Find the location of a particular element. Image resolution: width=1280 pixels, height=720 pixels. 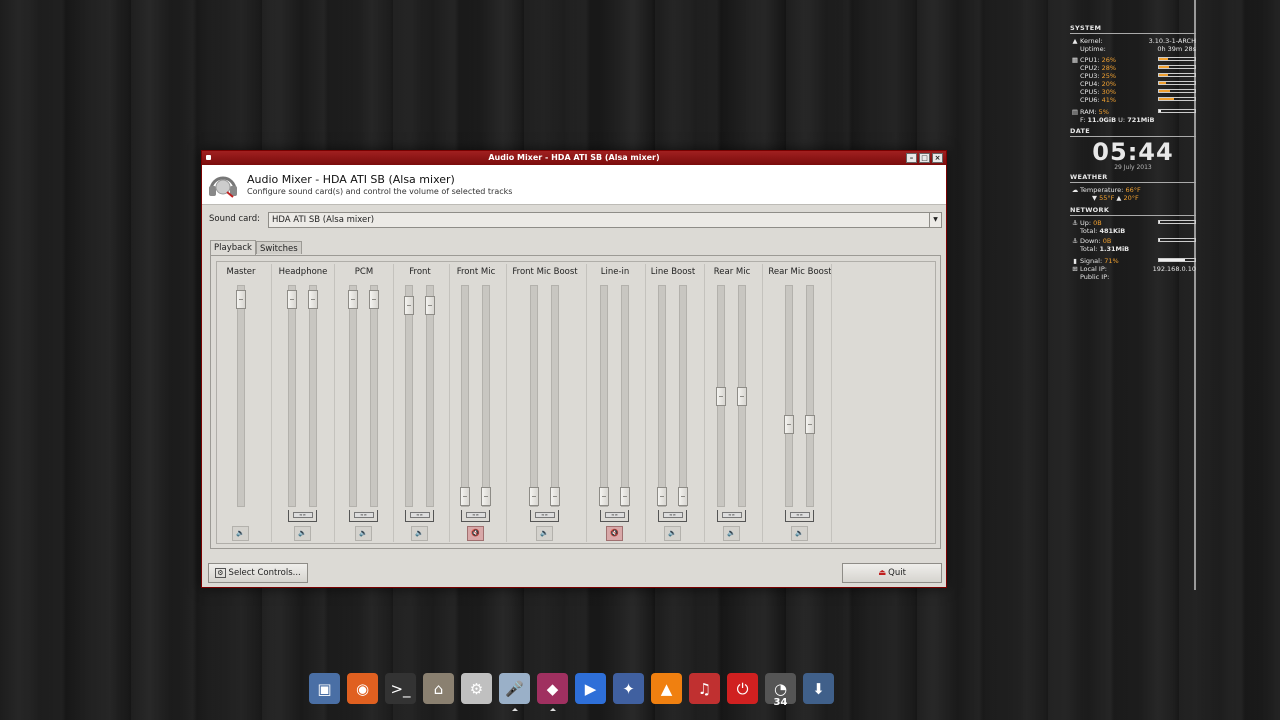

channel-label: Front Mic Boost is located at coordinates (545, 272).